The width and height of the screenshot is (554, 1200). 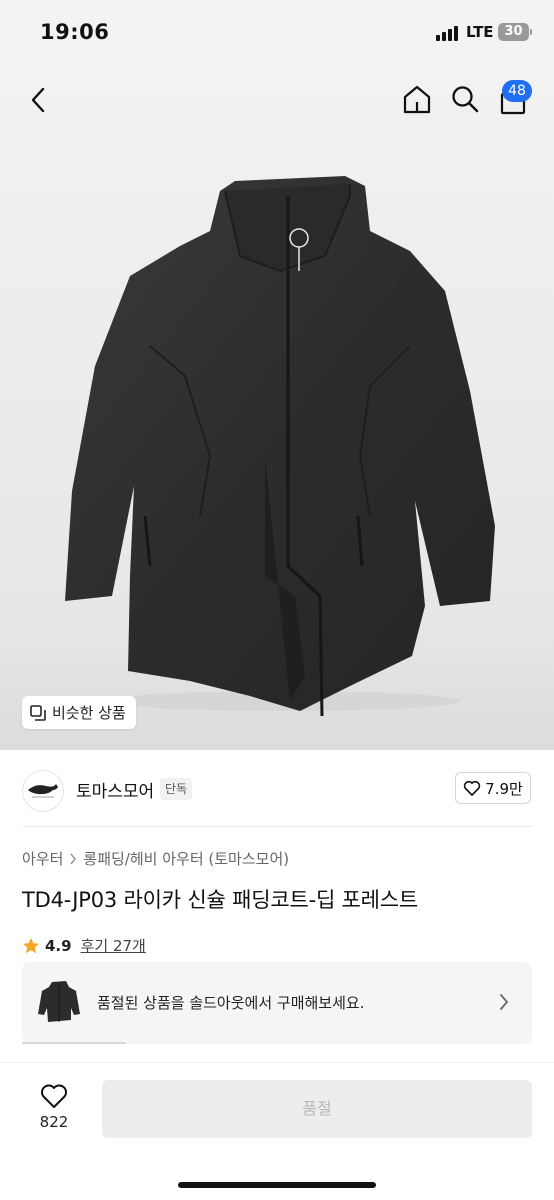 I want to click on similar-products-button: 비슷한 상품, so click(x=79, y=712).